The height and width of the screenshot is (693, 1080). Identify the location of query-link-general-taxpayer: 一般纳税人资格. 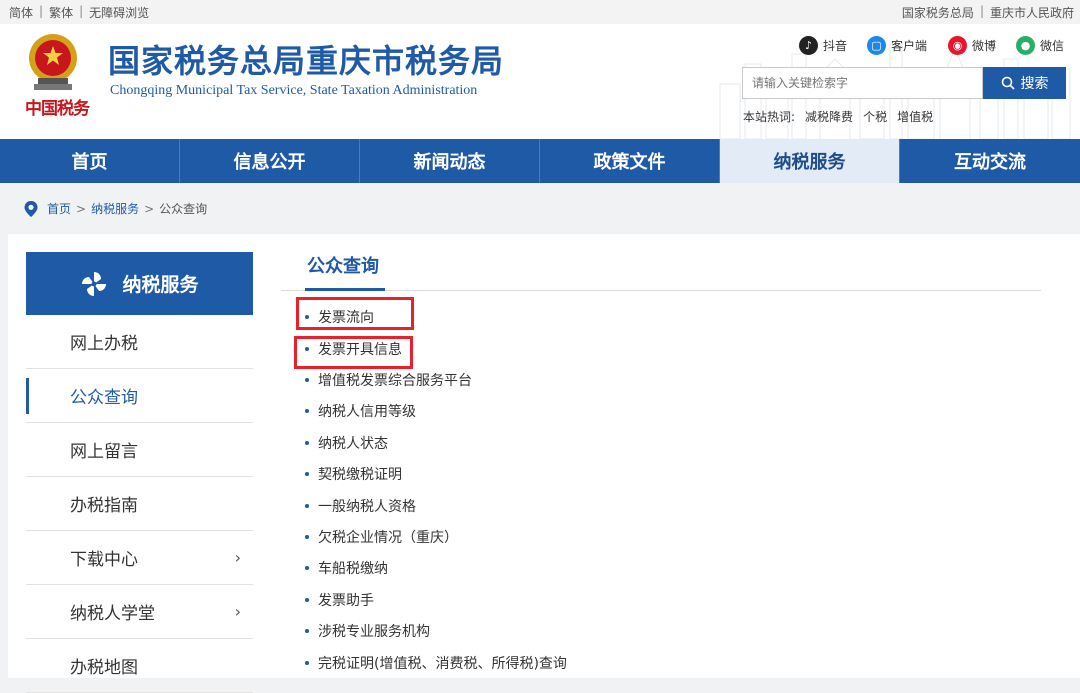
(360, 506).